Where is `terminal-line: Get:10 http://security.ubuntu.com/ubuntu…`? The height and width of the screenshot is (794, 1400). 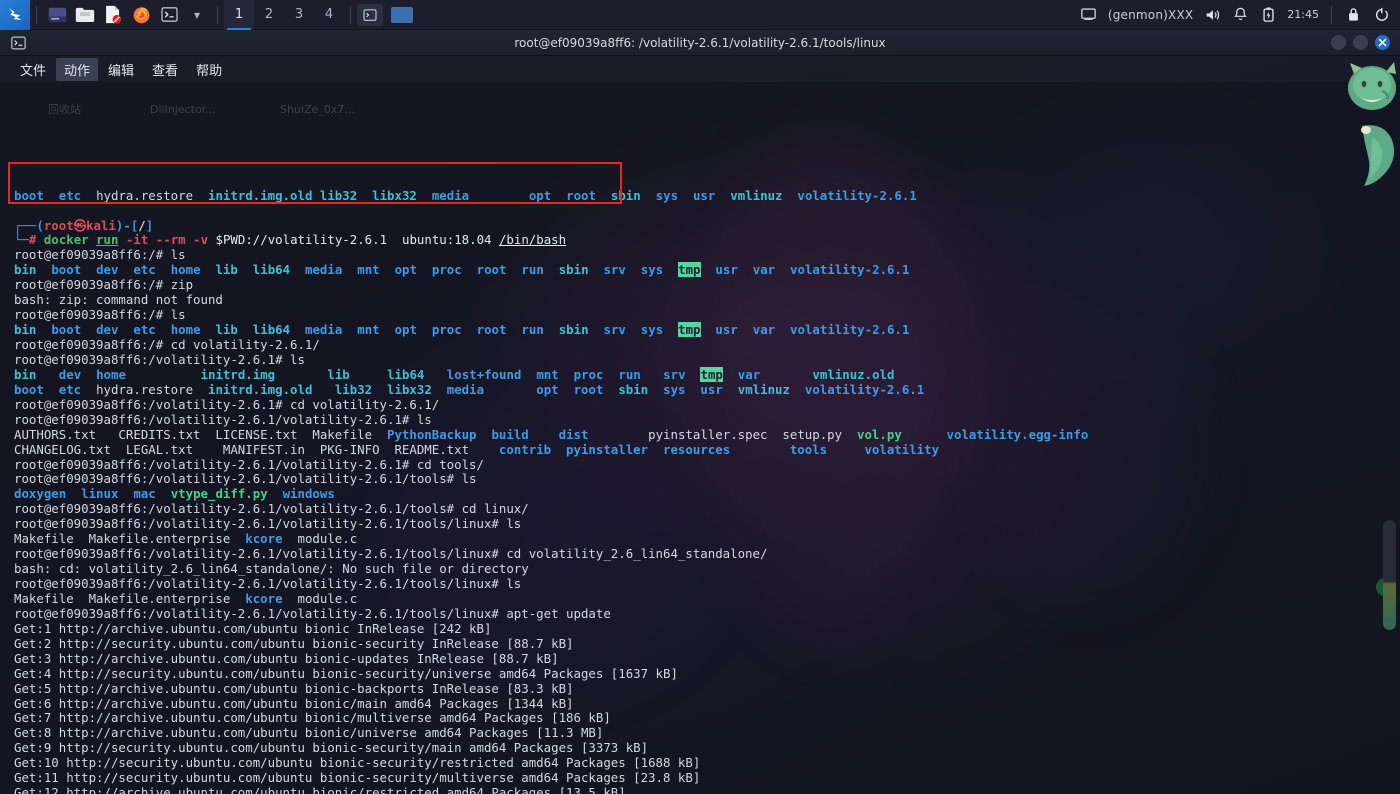
terminal-line: Get:10 http://security.ubuntu.com/ubuntu… is located at coordinates (707, 763).